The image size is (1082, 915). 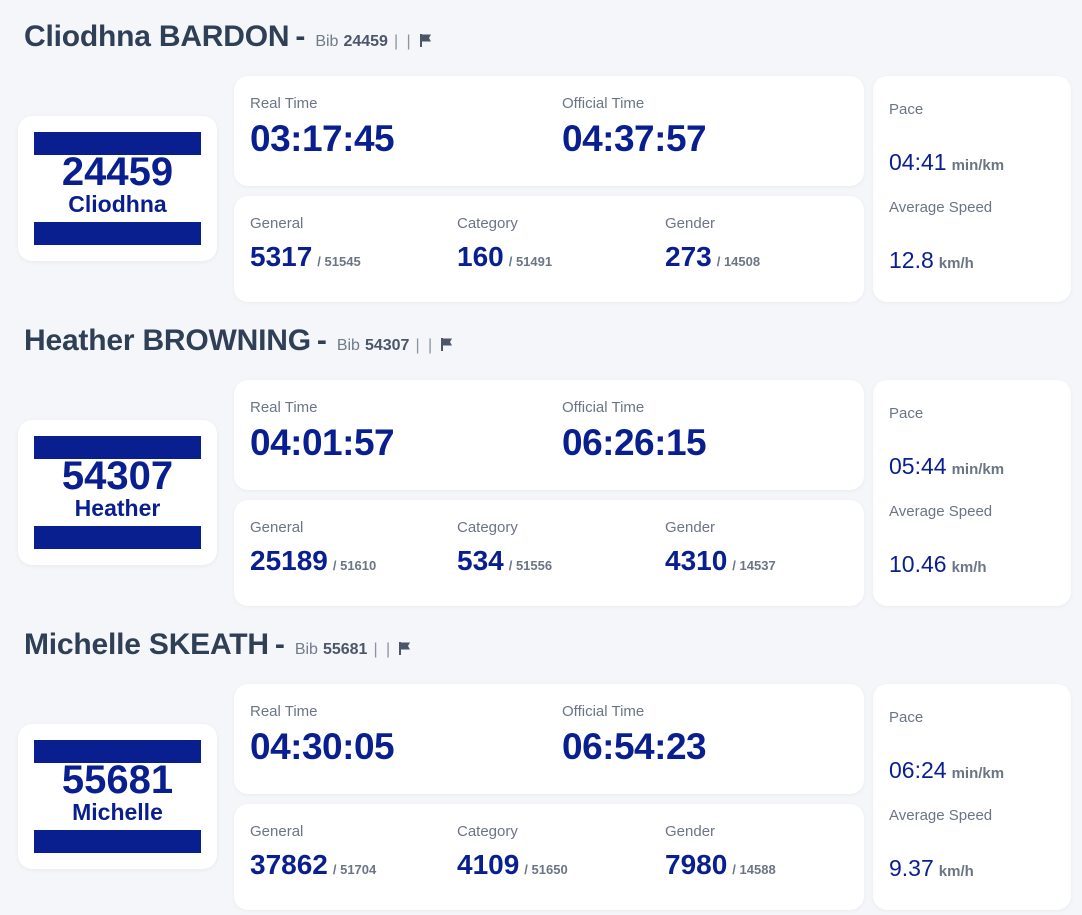 I want to click on gender-rank-value: 7980, so click(x=696, y=864).